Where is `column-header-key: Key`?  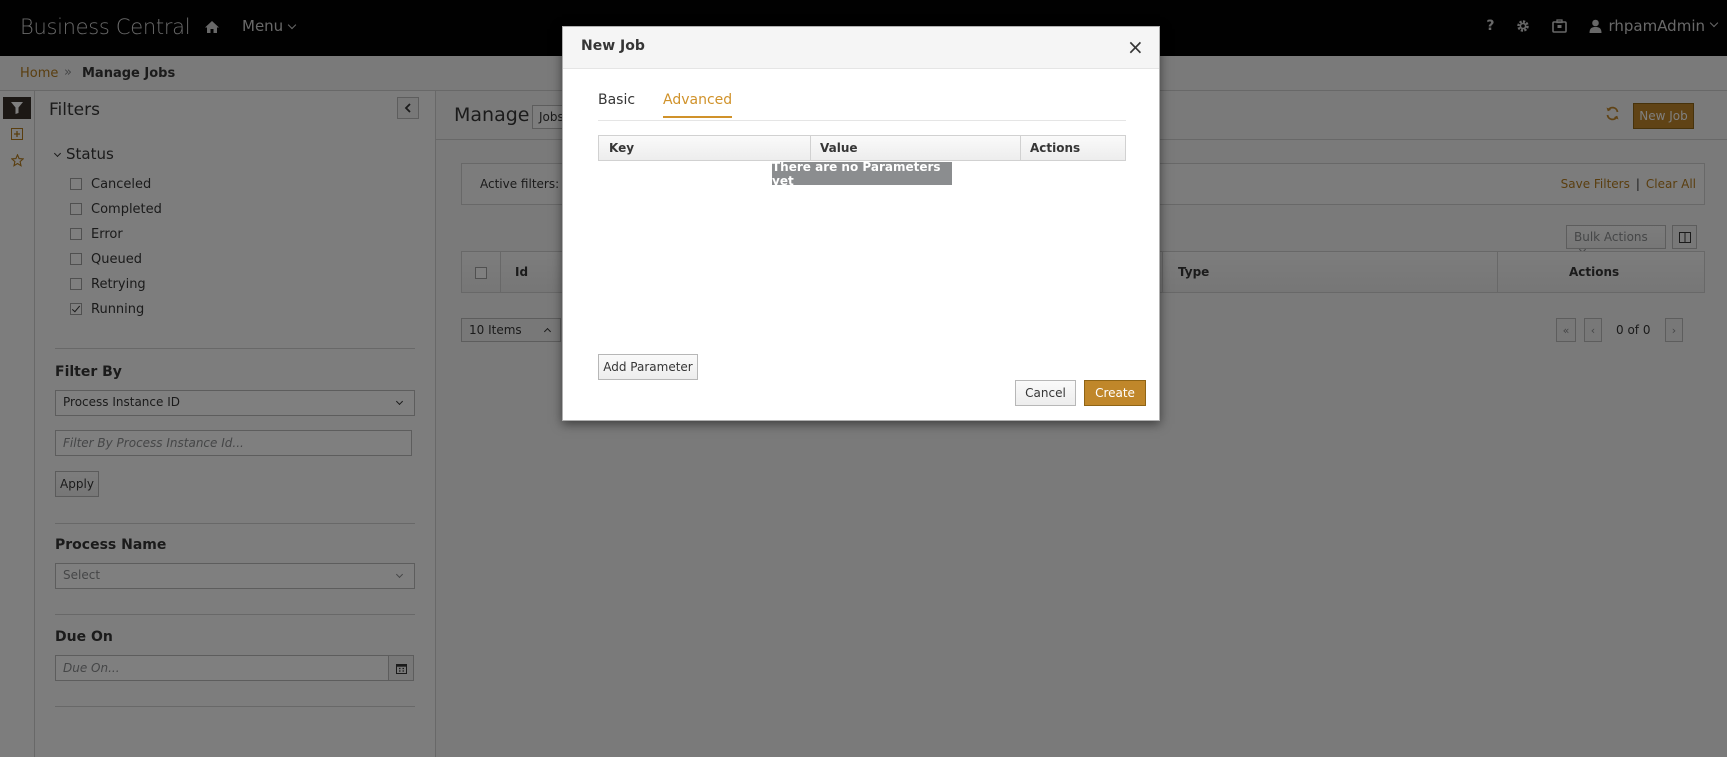 column-header-key: Key is located at coordinates (622, 148).